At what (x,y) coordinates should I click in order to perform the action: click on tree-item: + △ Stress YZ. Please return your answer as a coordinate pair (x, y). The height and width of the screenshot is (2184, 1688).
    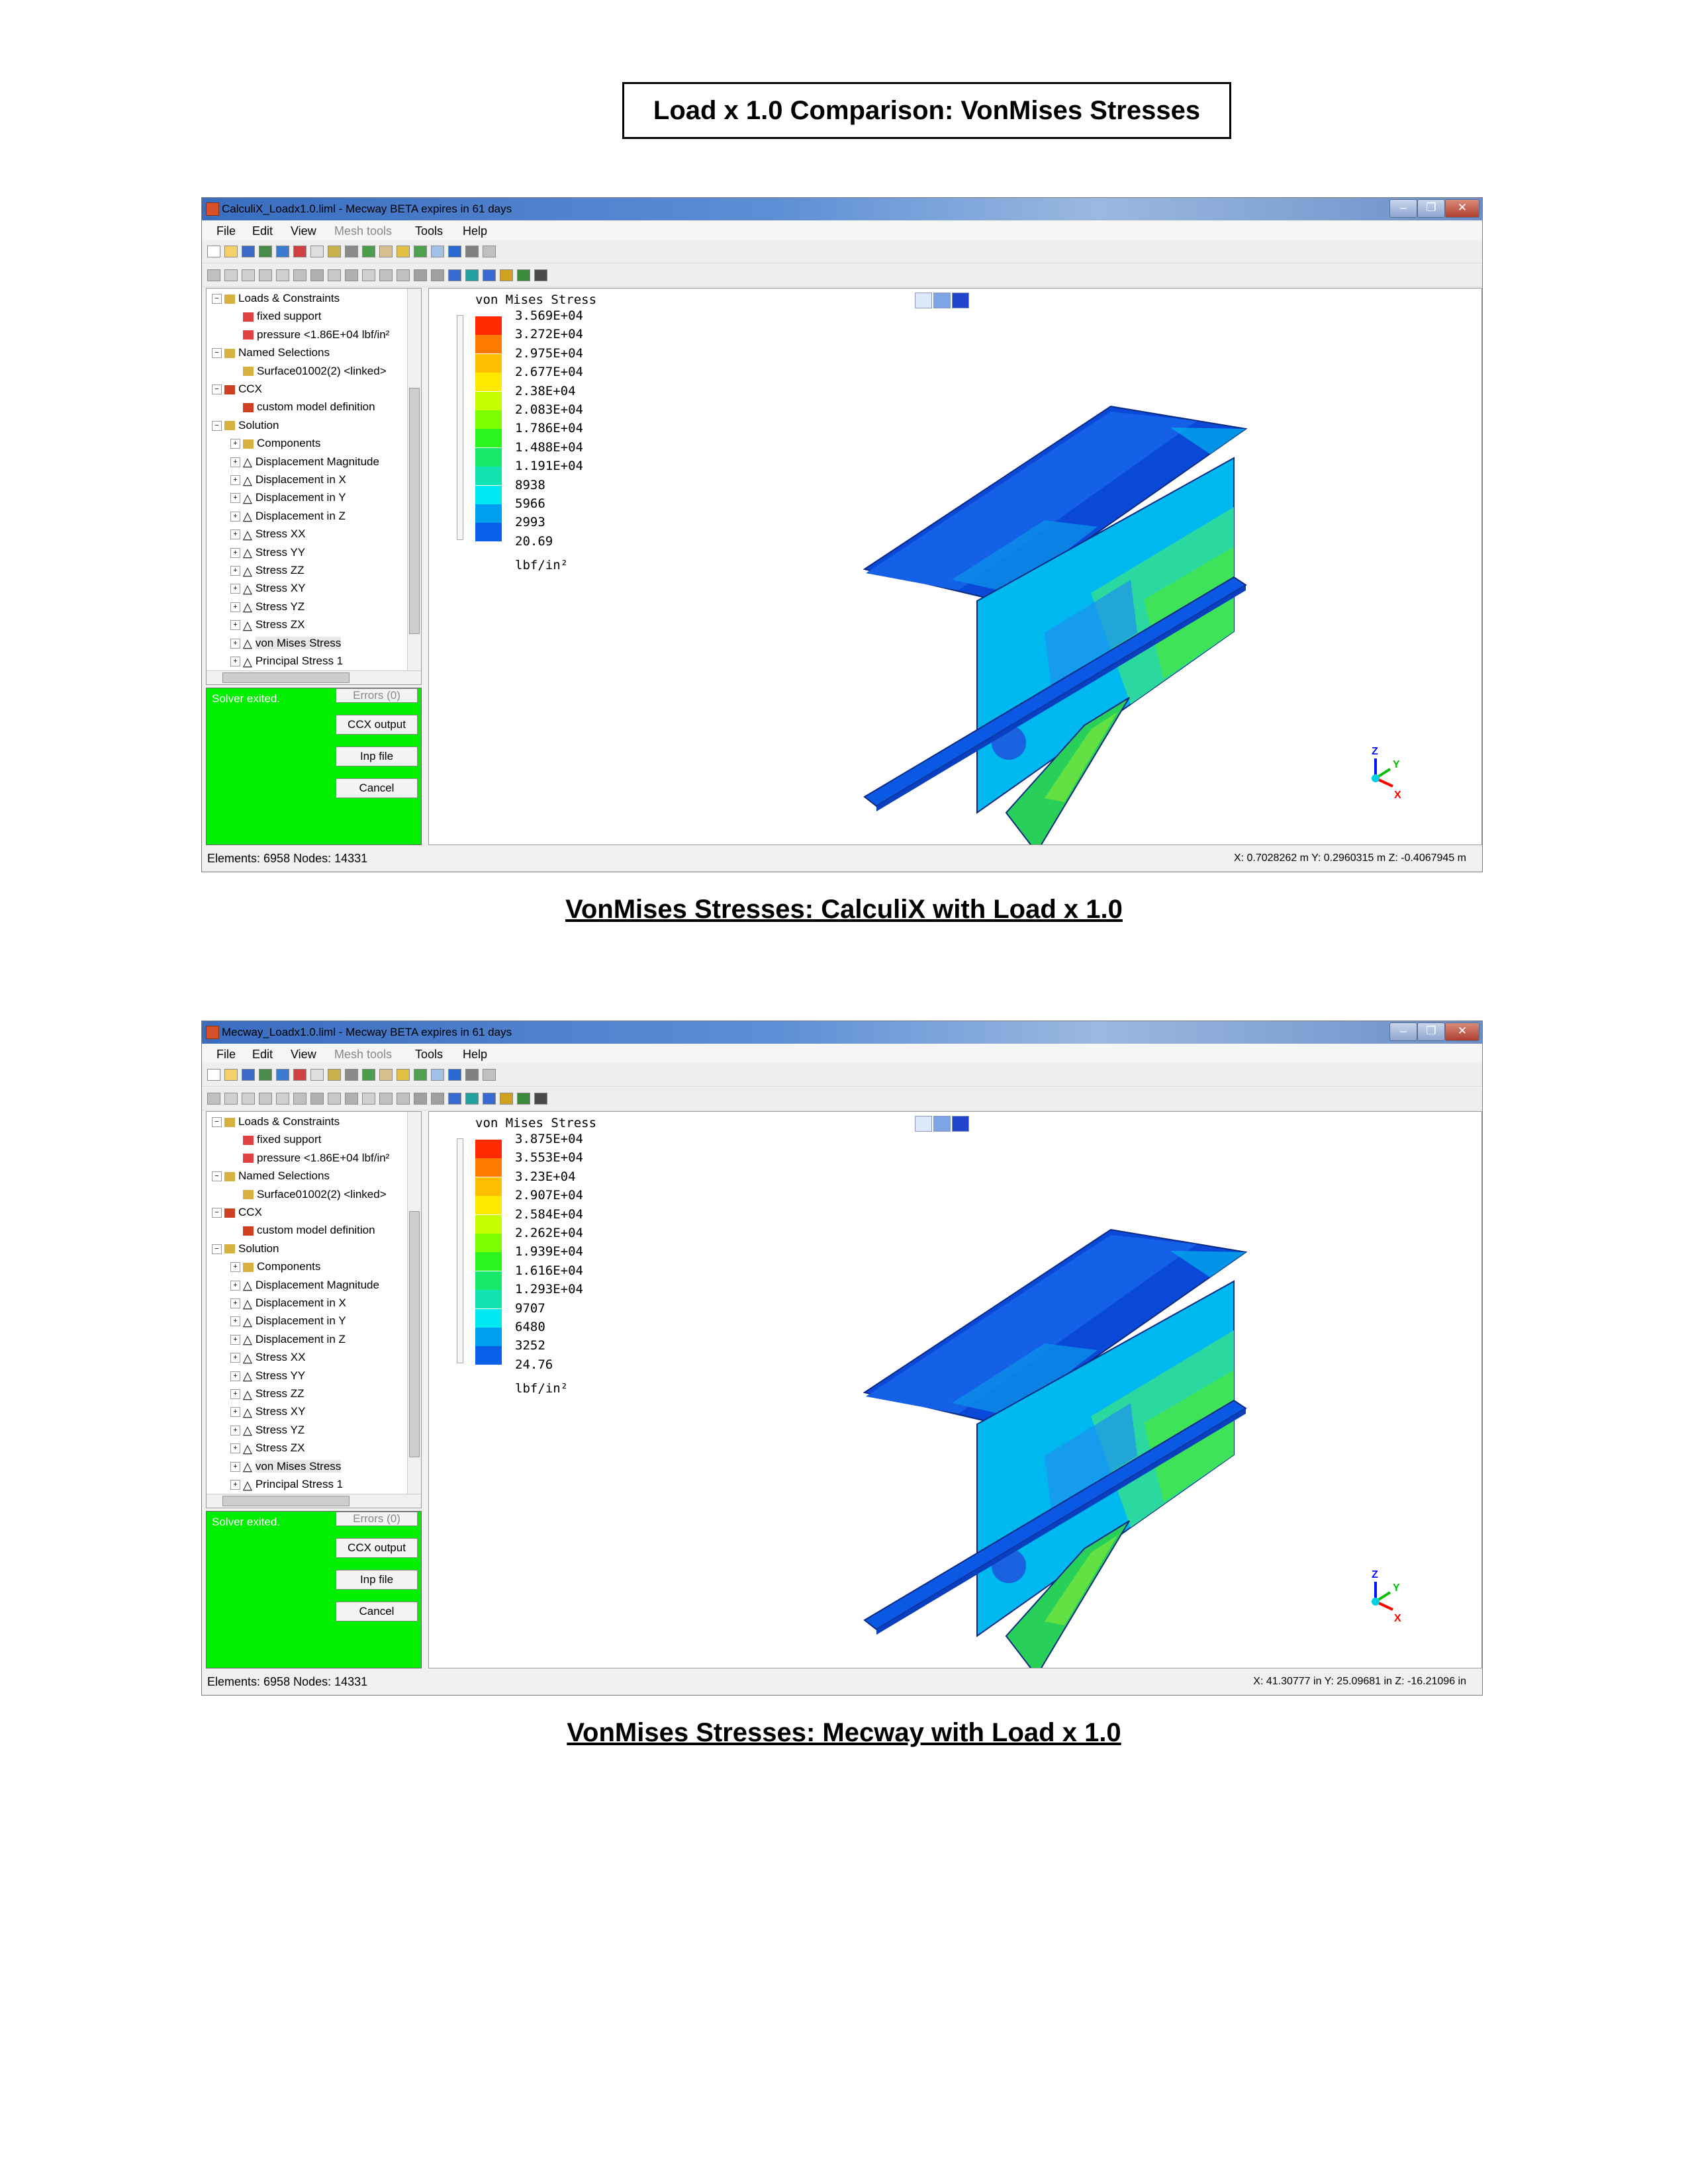
    Looking at the image, I should click on (267, 1430).